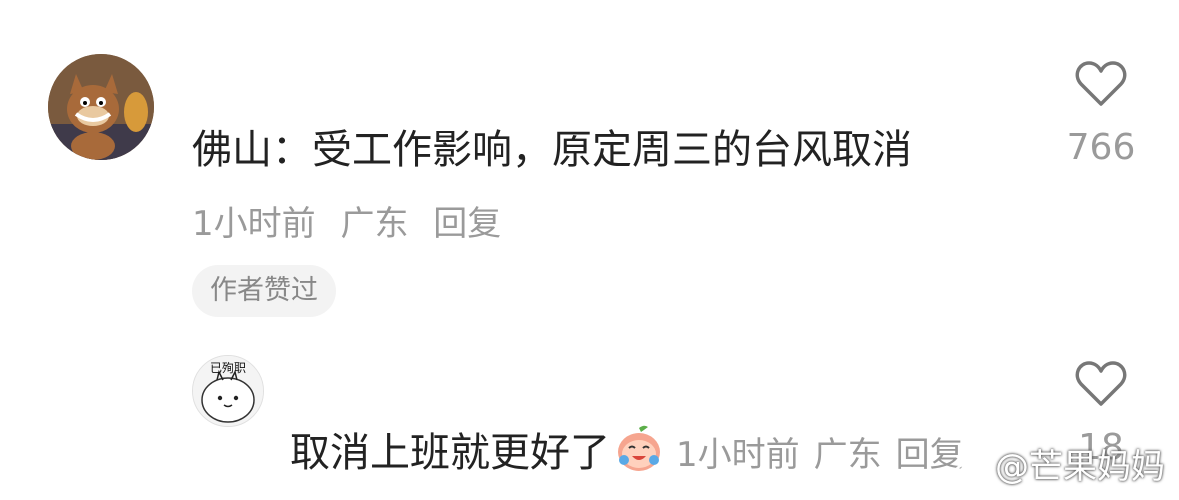 This screenshot has width=1179, height=500. I want to click on rice-ball-avatar-icon: 已殉职, so click(228, 391).